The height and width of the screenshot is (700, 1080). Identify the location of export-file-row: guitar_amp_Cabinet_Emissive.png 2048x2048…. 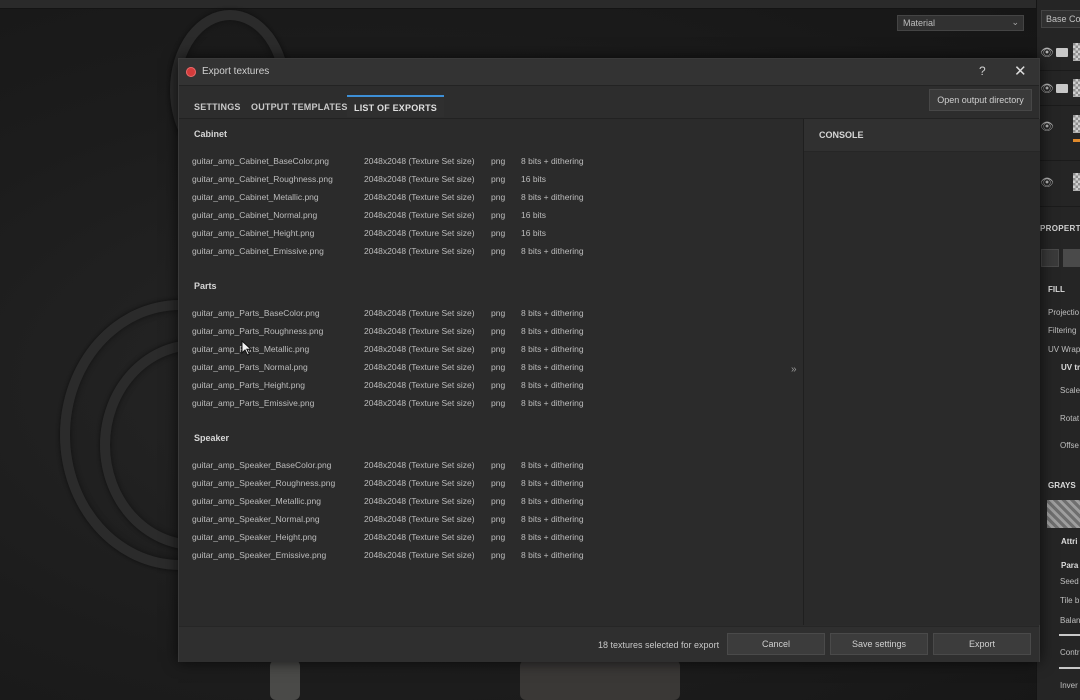
(490, 252).